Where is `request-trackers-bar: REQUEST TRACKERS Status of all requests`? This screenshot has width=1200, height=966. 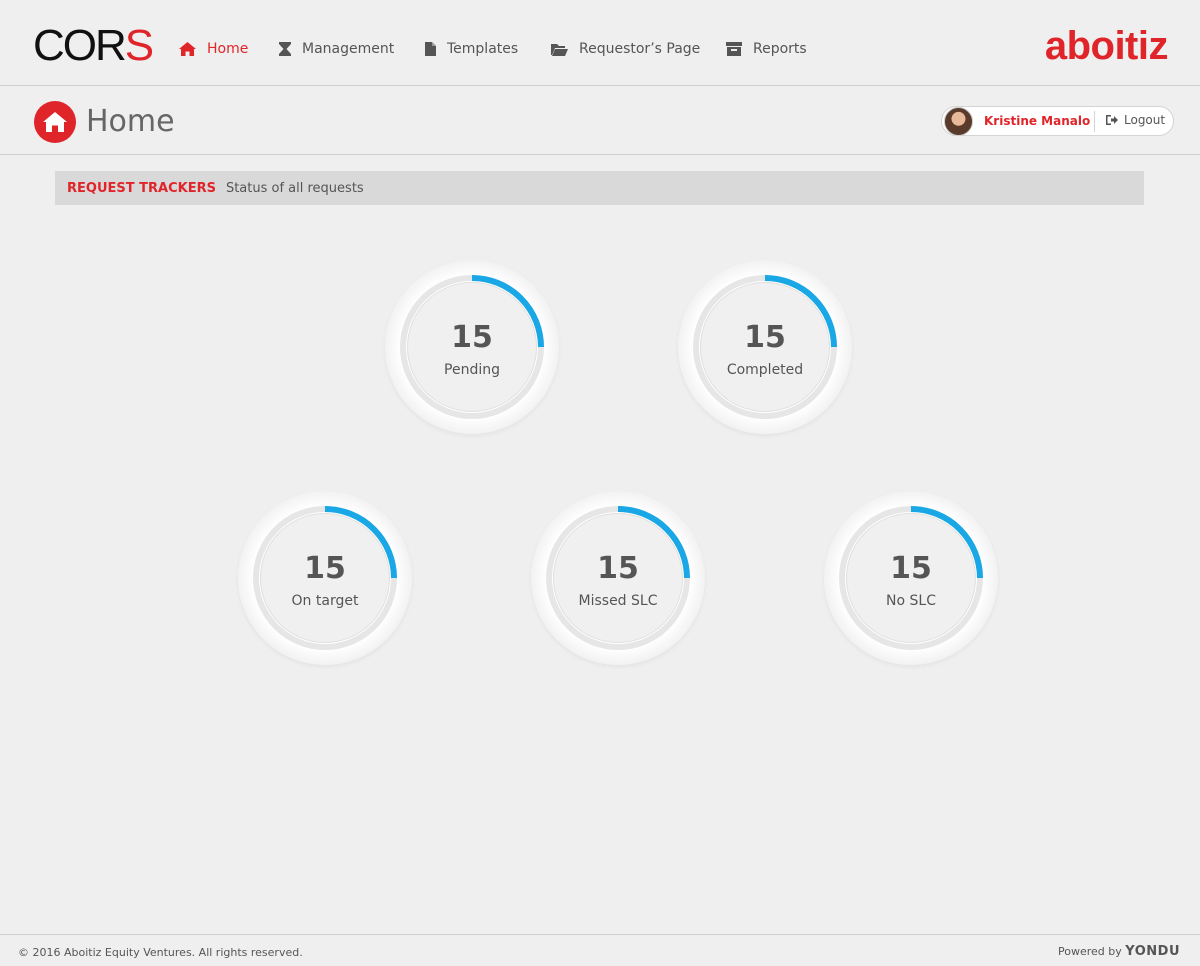 request-trackers-bar: REQUEST TRACKERS Status of all requests is located at coordinates (599, 188).